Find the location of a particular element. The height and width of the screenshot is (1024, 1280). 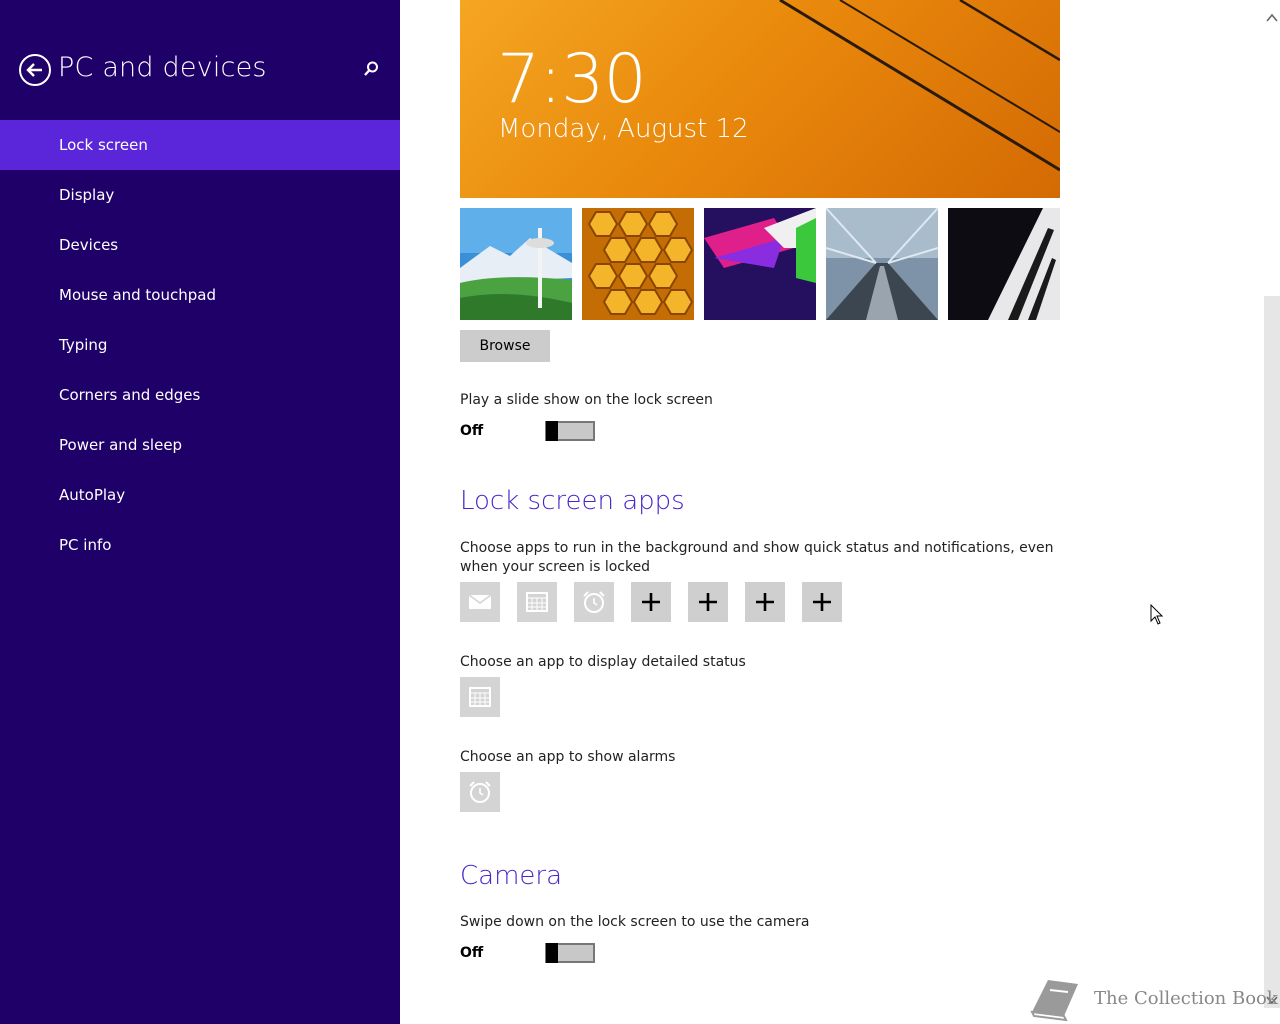

vertical-scrollbar is located at coordinates (1272, 512).